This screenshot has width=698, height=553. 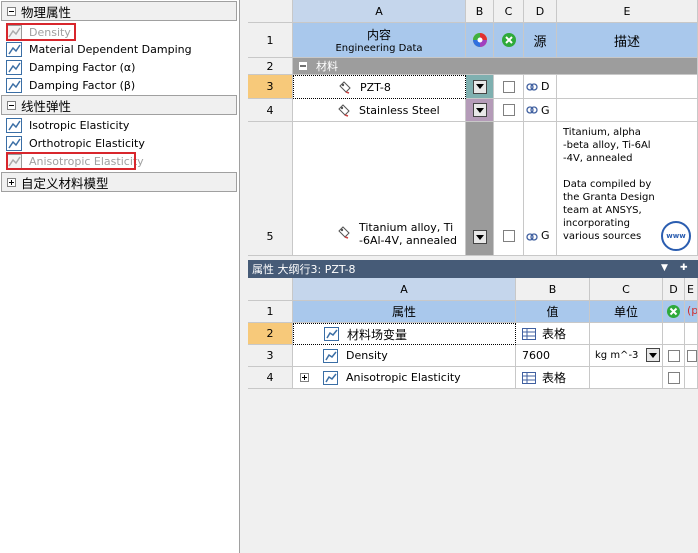 I want to click on header-e-cell: (p, so click(x=691, y=312).